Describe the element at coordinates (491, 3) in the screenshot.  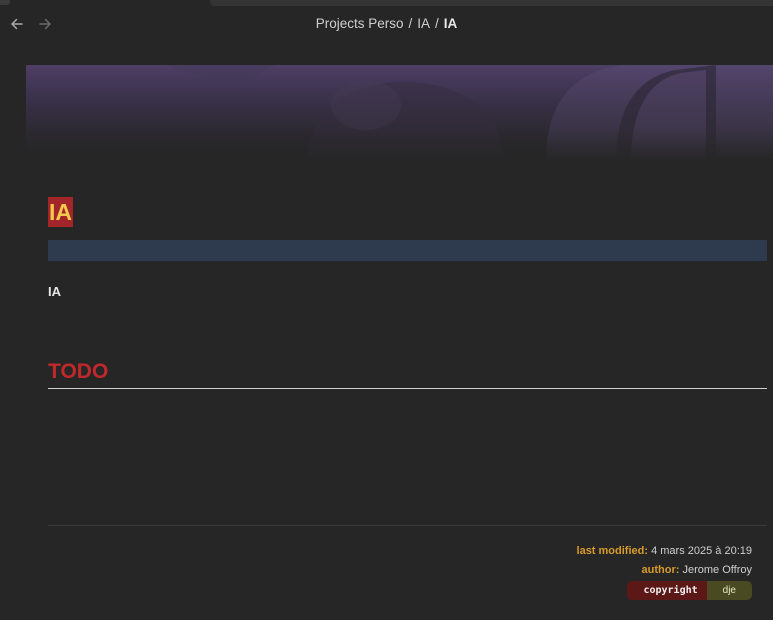
I see `tab-right` at that location.